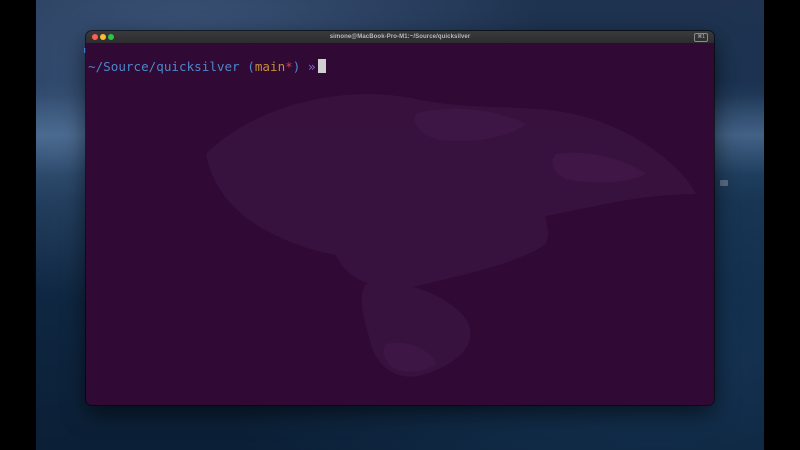 This screenshot has height=450, width=800. Describe the element at coordinates (724, 183) in the screenshot. I see `desktop-edge-mark` at that location.